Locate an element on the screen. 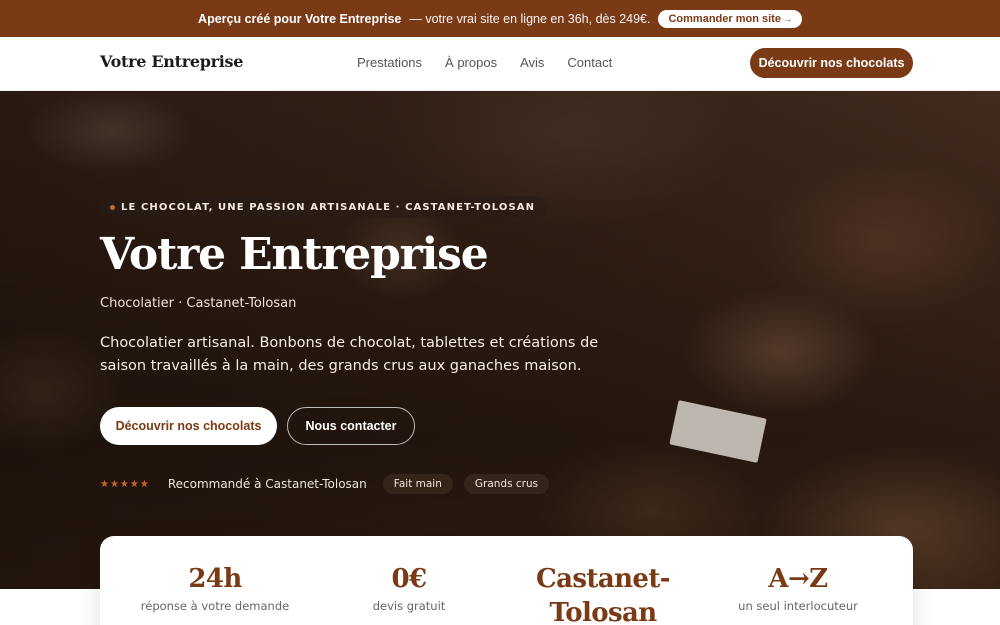 The image size is (1000, 625). promo-lead: Aperçu créé pour Votre Entreprise is located at coordinates (300, 18).